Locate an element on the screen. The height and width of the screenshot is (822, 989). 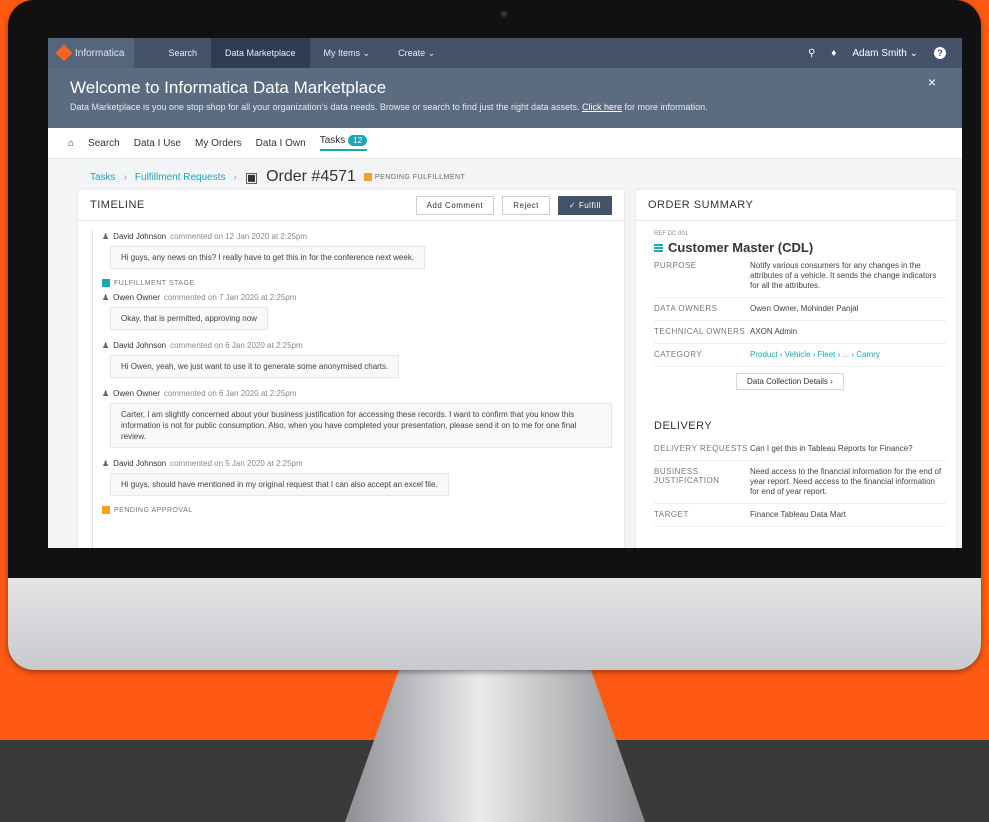
informatica-logo-icon is located at coordinates (64, 53).